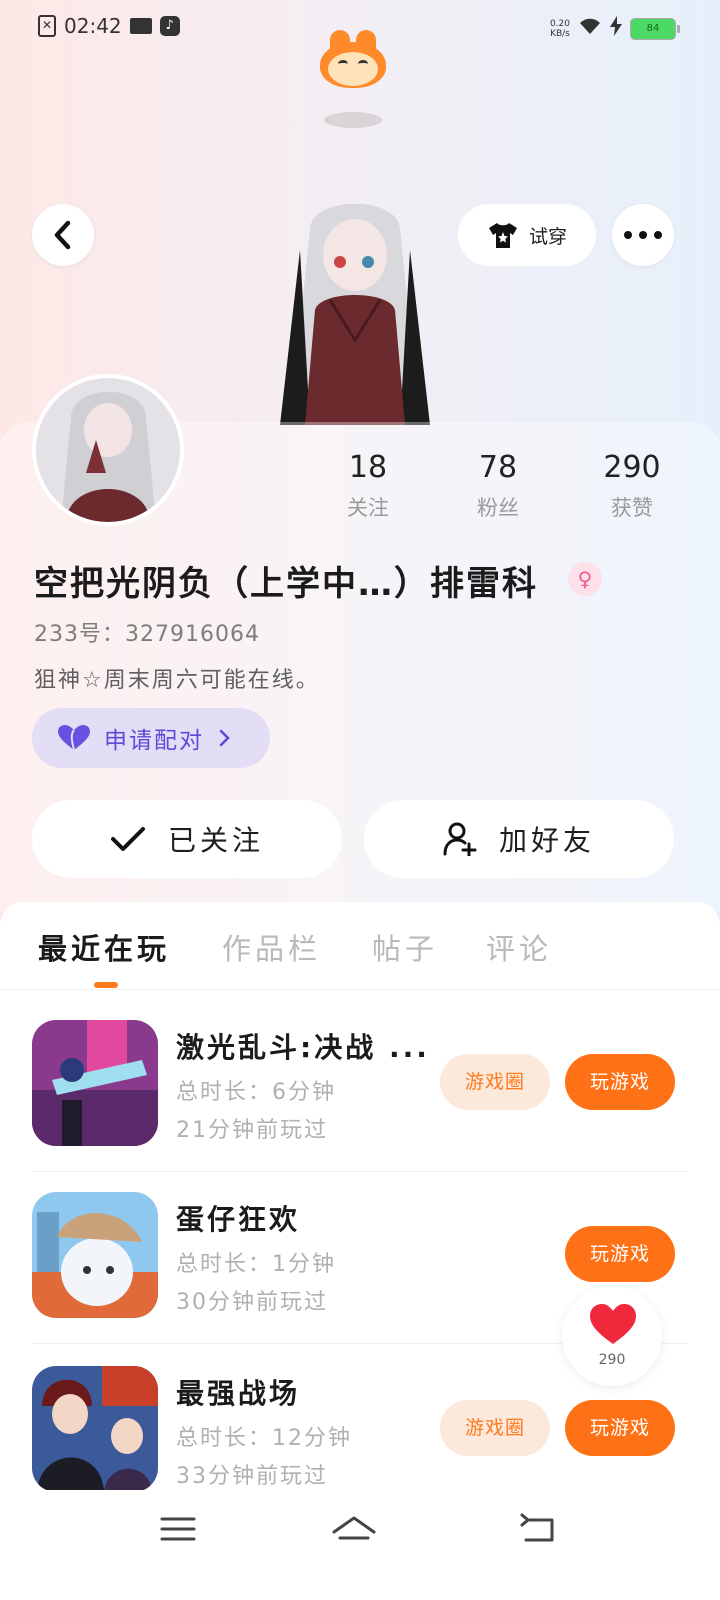  What do you see at coordinates (178, 1529) in the screenshot?
I see `menu-icon` at bounding box center [178, 1529].